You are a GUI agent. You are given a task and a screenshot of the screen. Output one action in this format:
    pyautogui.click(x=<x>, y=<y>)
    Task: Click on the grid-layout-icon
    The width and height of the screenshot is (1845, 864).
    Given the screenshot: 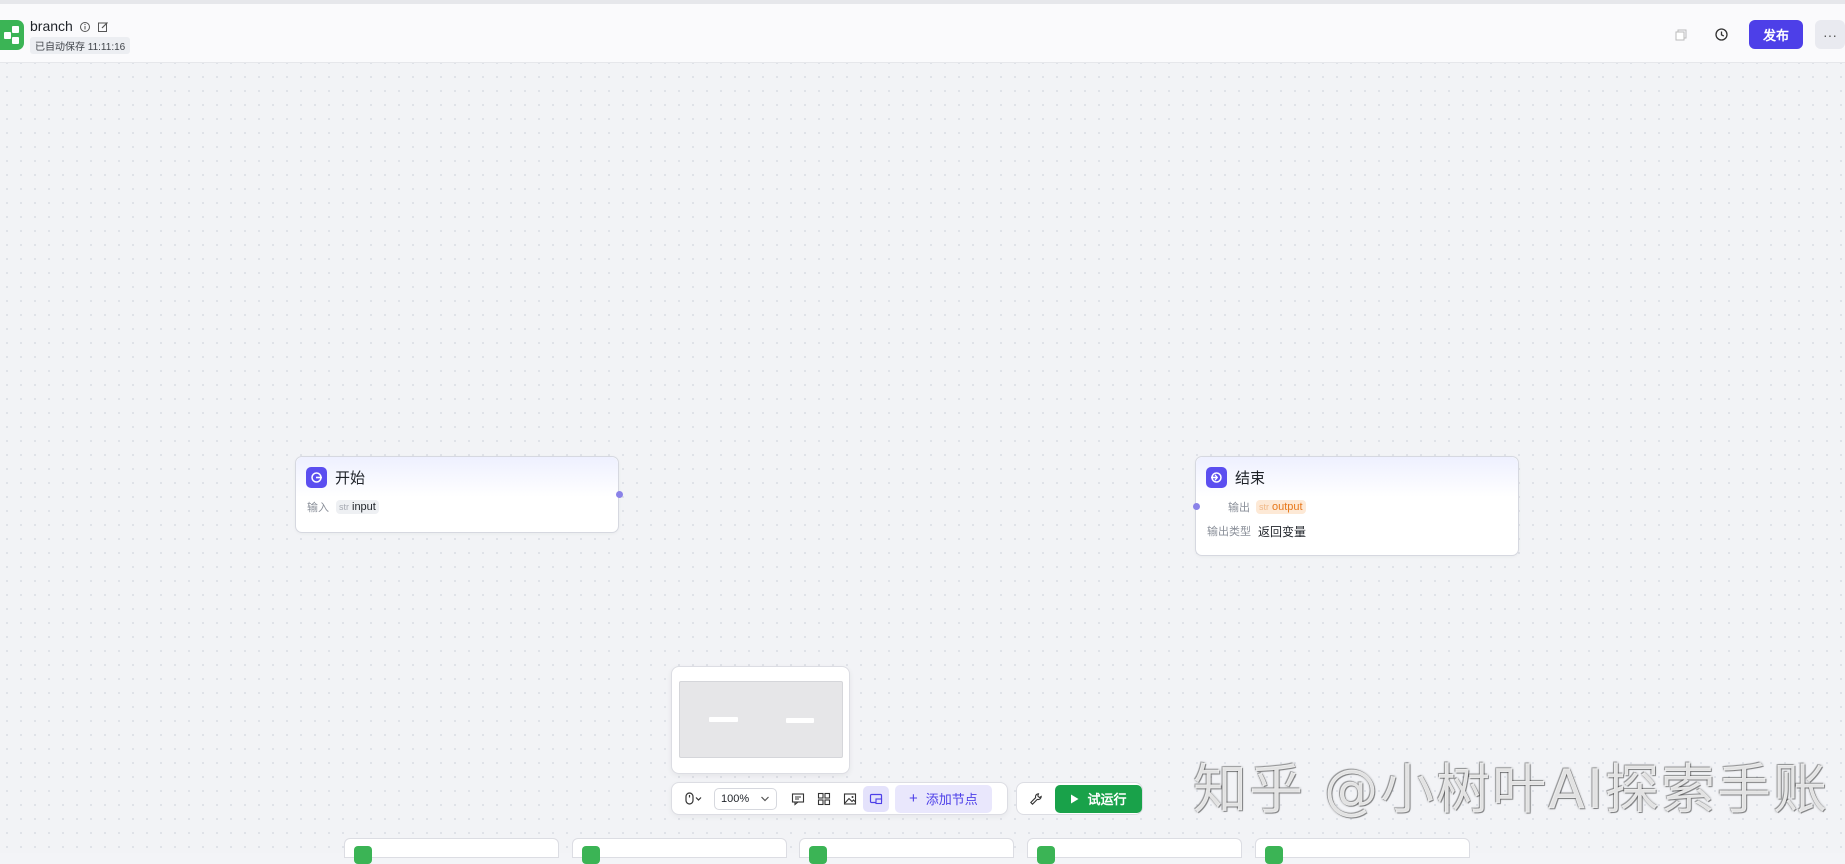 What is the action you would take?
    pyautogui.click(x=824, y=798)
    